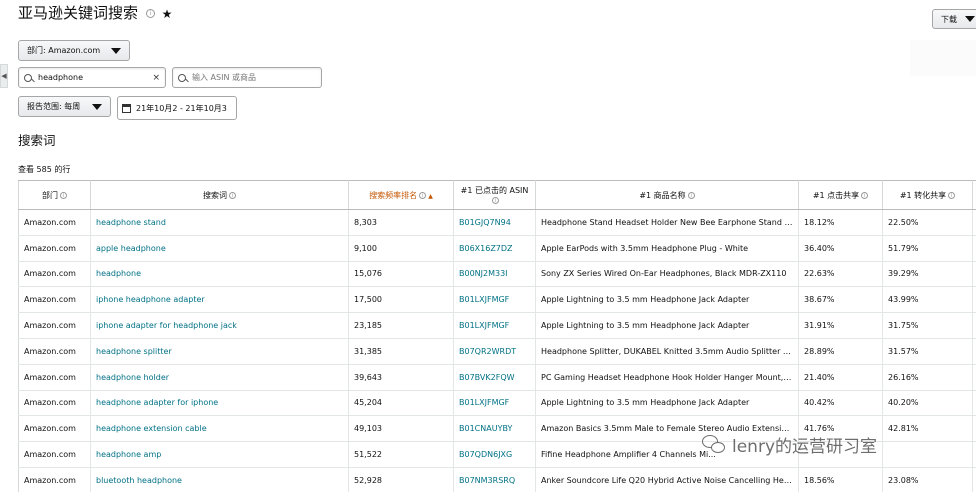 This screenshot has width=976, height=492. I want to click on page-title-text: 亚马逊关键词搜索, so click(78, 13).